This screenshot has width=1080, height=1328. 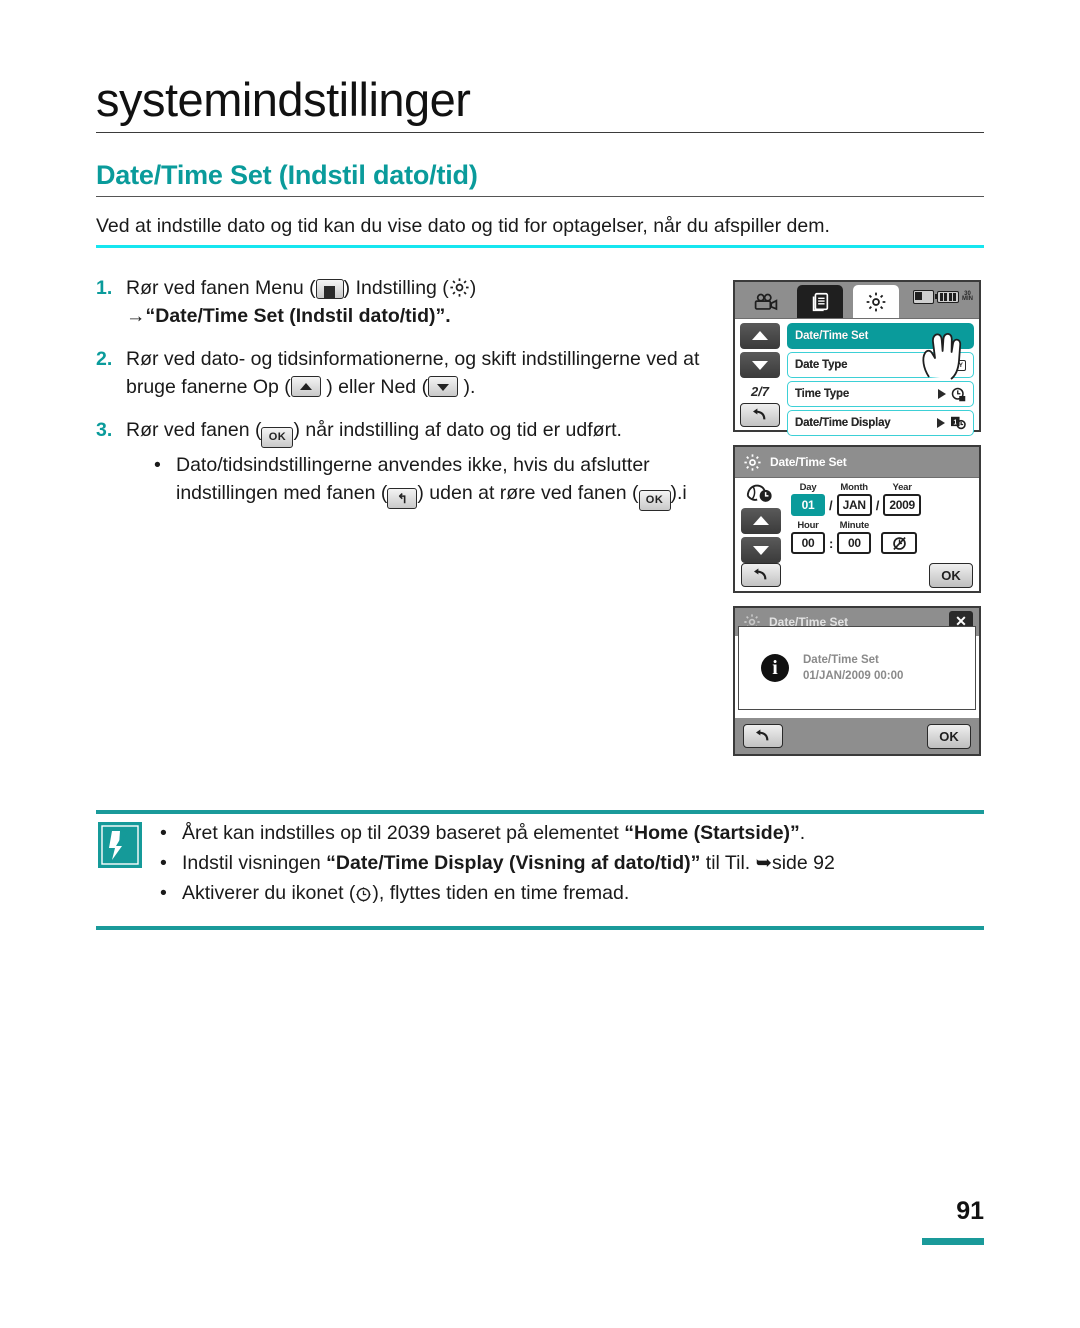 I want to click on year-field-group: Year 2009, so click(x=902, y=499).